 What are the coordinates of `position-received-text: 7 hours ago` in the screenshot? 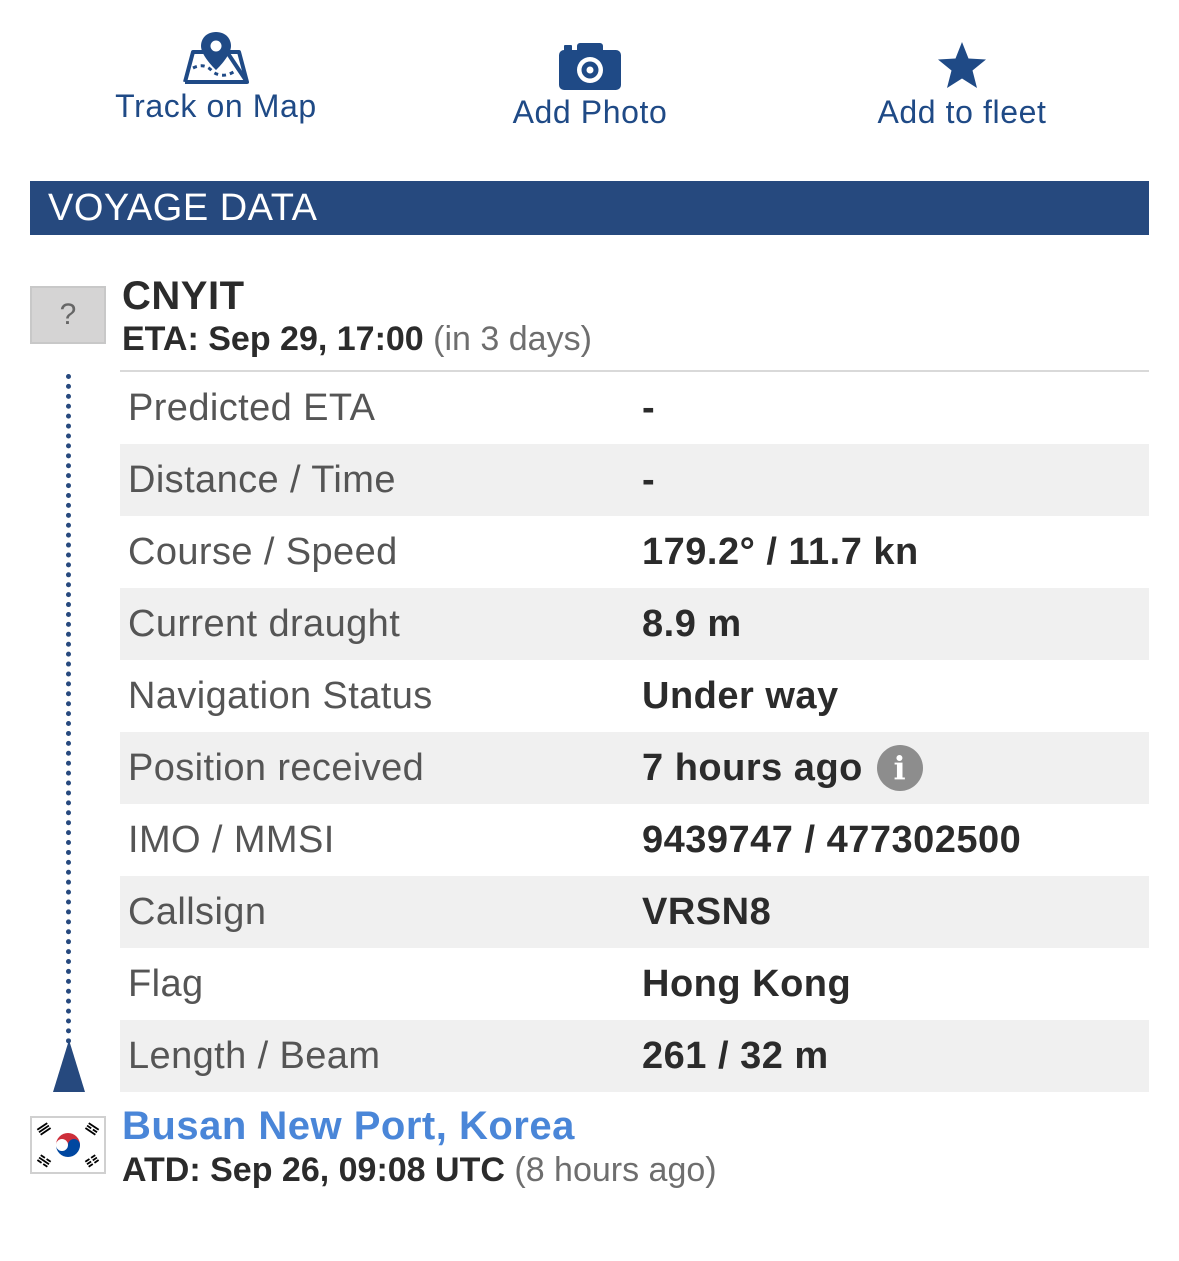 It's located at (752, 767).